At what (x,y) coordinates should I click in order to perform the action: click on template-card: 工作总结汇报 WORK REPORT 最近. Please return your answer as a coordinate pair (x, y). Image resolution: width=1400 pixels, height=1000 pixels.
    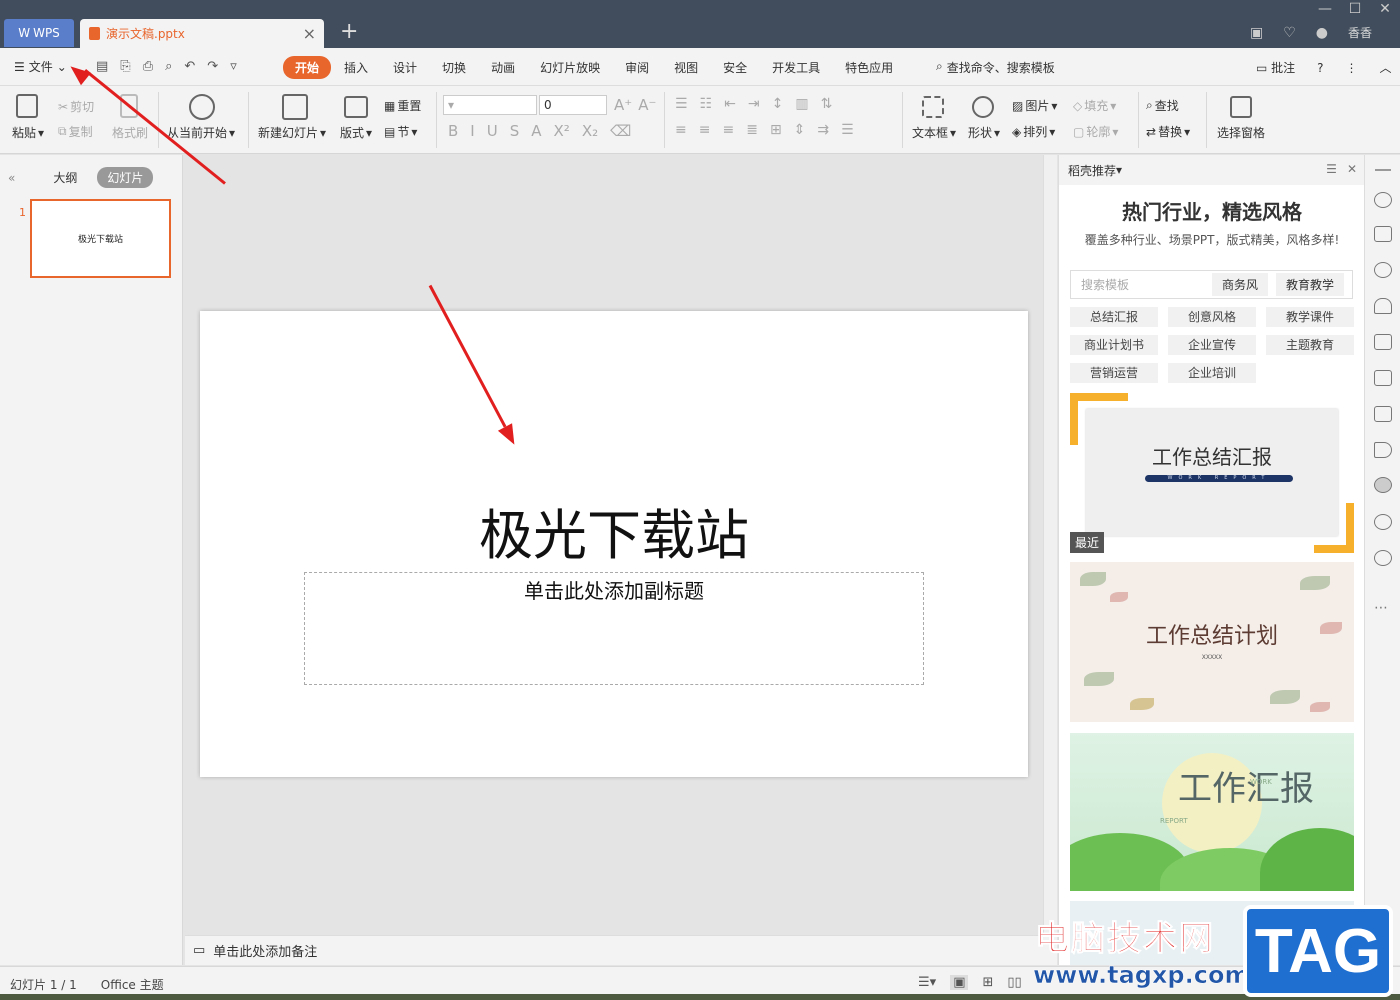
    Looking at the image, I should click on (1212, 473).